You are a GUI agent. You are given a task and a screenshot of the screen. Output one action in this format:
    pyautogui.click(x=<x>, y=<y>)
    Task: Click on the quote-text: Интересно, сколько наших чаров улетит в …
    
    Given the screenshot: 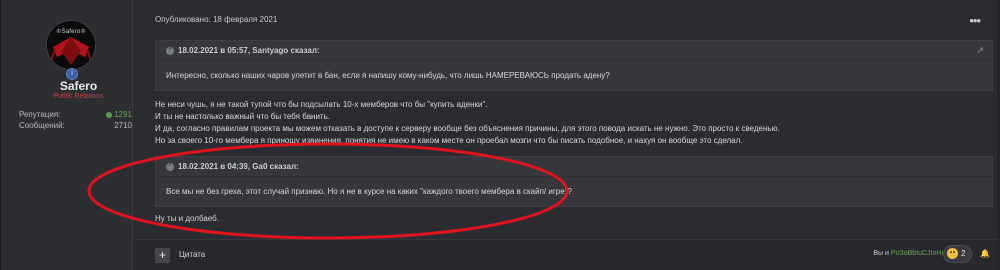 What is the action you would take?
    pyautogui.click(x=388, y=75)
    